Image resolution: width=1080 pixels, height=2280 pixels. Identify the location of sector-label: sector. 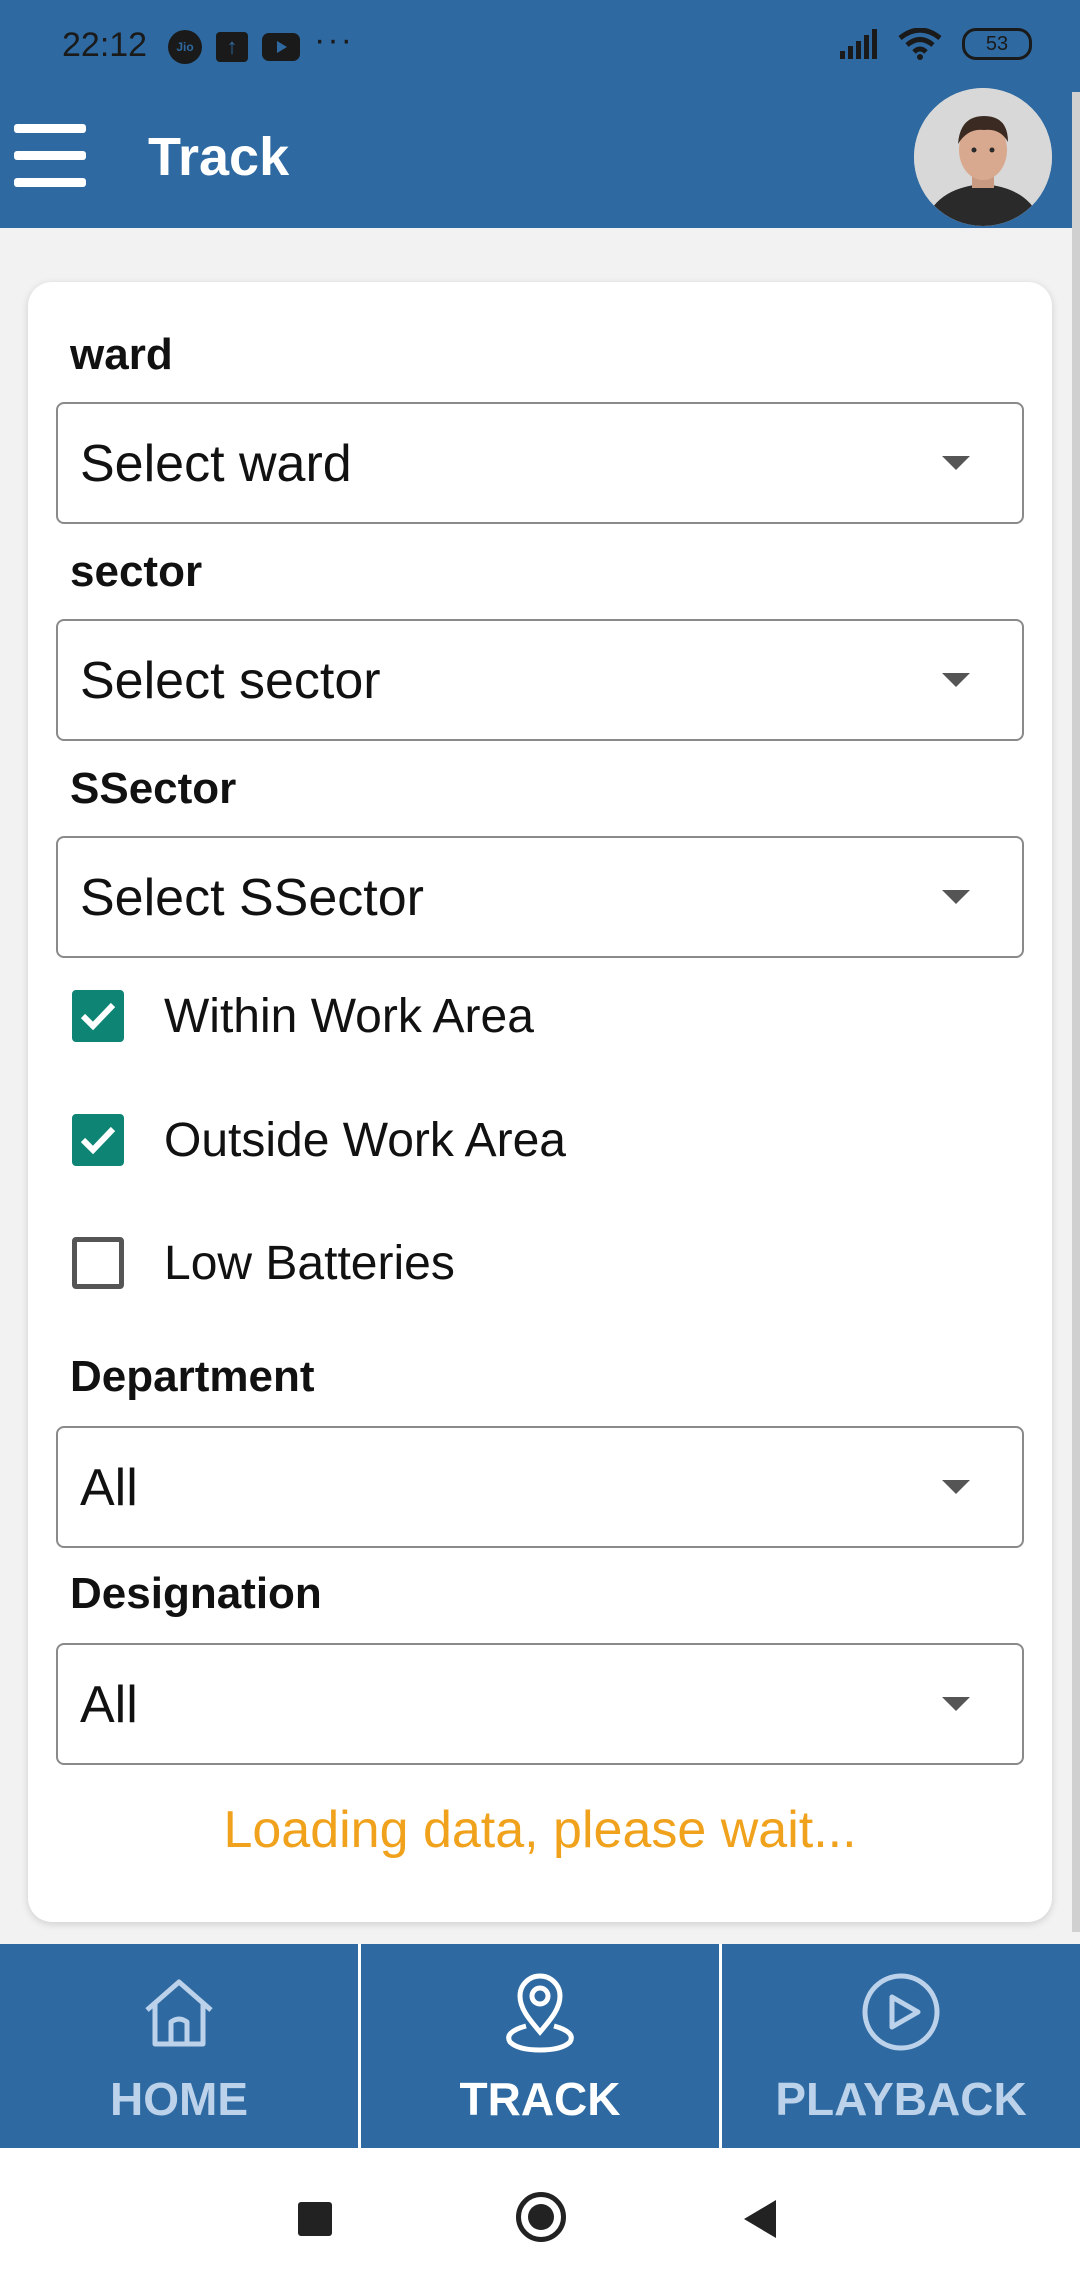
(136, 571).